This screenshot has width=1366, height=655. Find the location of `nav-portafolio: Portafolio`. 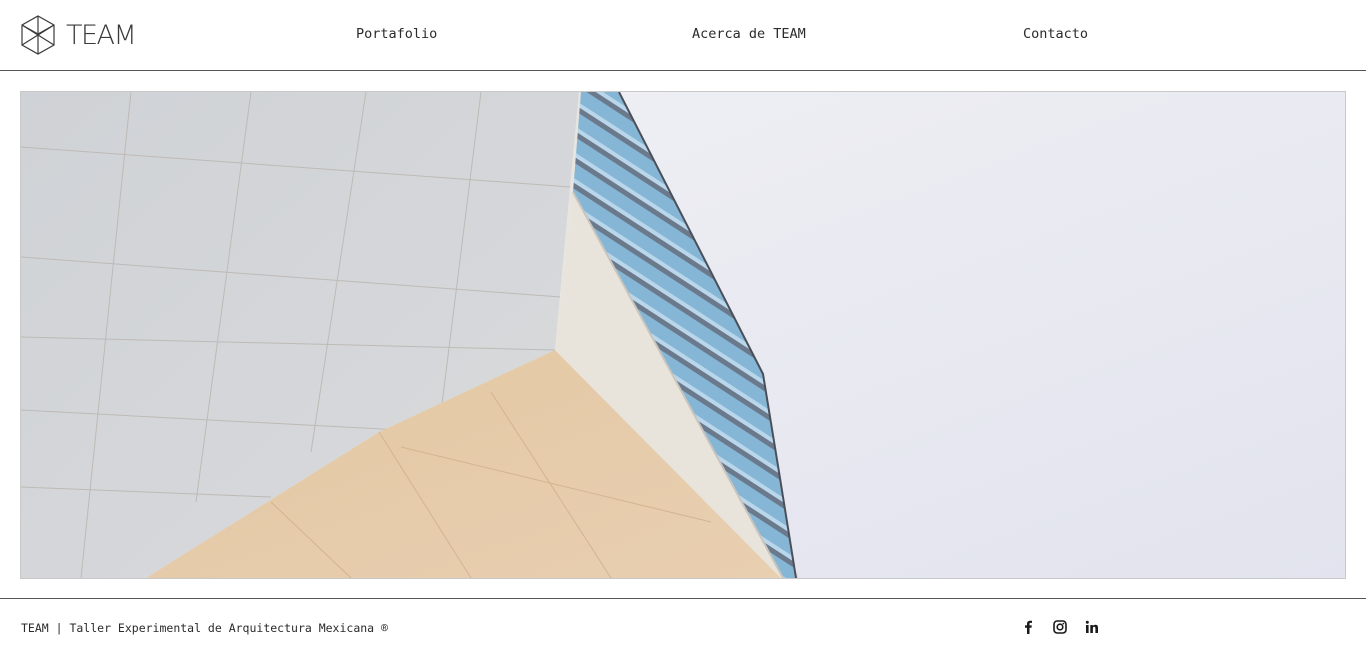

nav-portafolio: Portafolio is located at coordinates (396, 34).